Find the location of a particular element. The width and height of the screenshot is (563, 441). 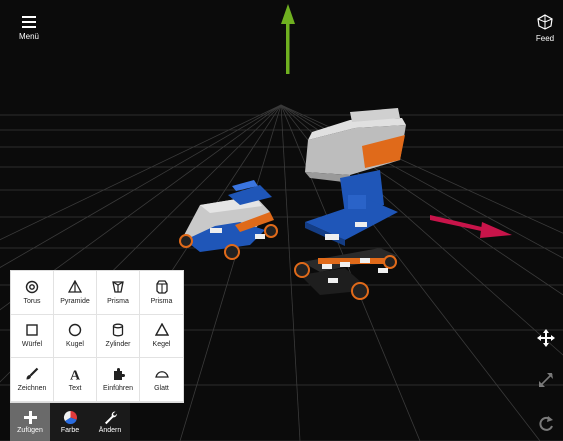

shape-label: Einführen is located at coordinates (118, 389).